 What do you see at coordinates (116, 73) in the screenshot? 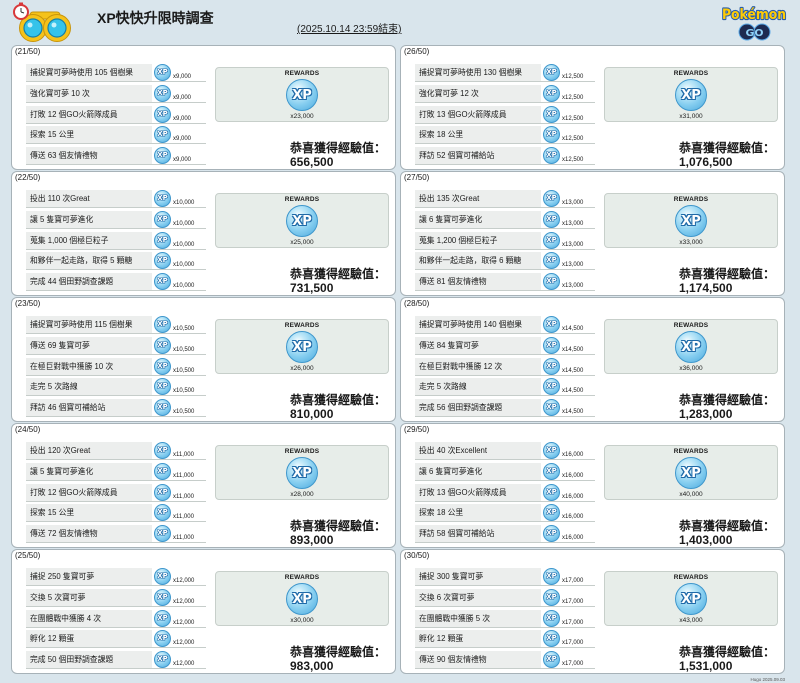
I see `task-row: 捕捉寶可夢時使用 105 個樹果 XP x9,000` at bounding box center [116, 73].